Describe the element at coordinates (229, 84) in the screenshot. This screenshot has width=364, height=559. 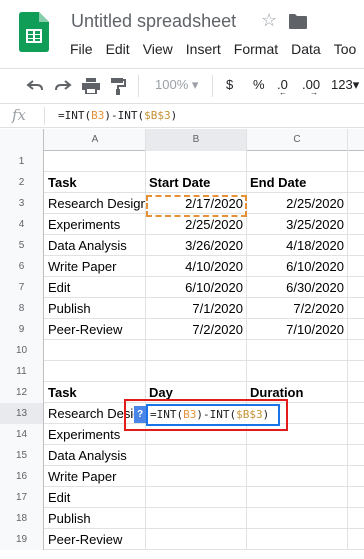
I see `currency-button: $` at that location.